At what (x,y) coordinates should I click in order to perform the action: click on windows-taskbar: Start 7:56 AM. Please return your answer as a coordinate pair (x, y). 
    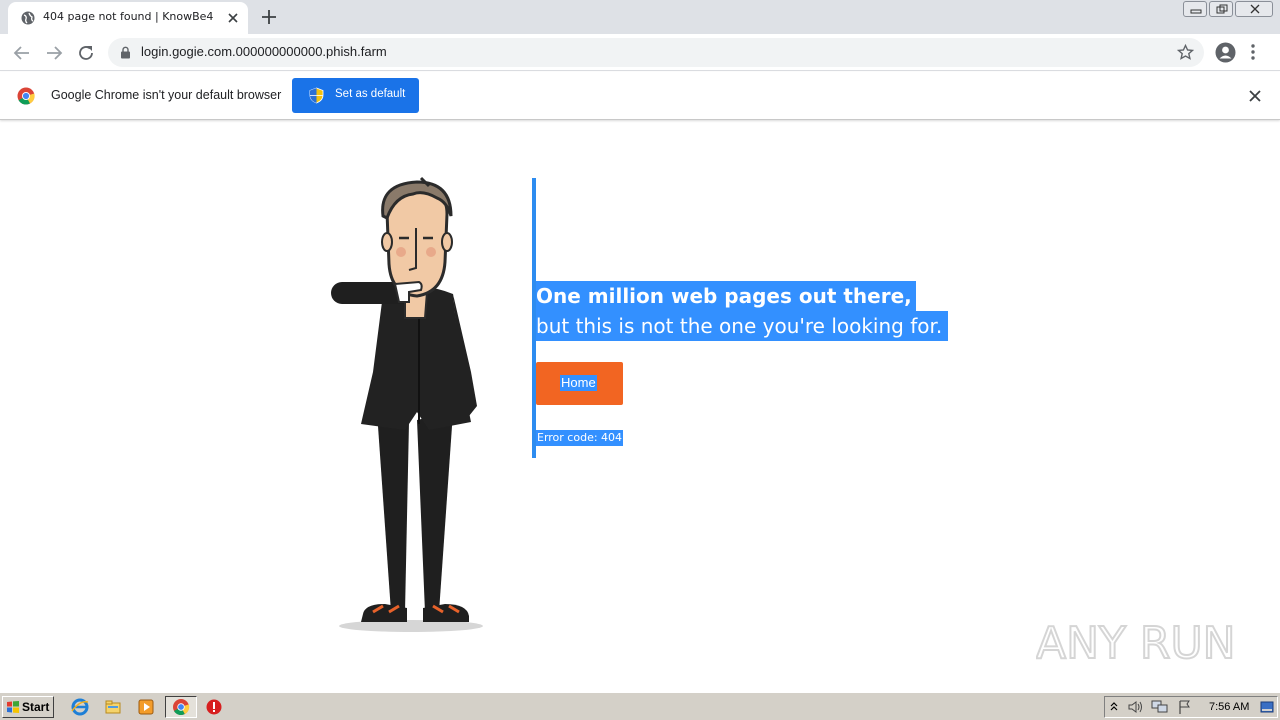
    Looking at the image, I should click on (640, 706).